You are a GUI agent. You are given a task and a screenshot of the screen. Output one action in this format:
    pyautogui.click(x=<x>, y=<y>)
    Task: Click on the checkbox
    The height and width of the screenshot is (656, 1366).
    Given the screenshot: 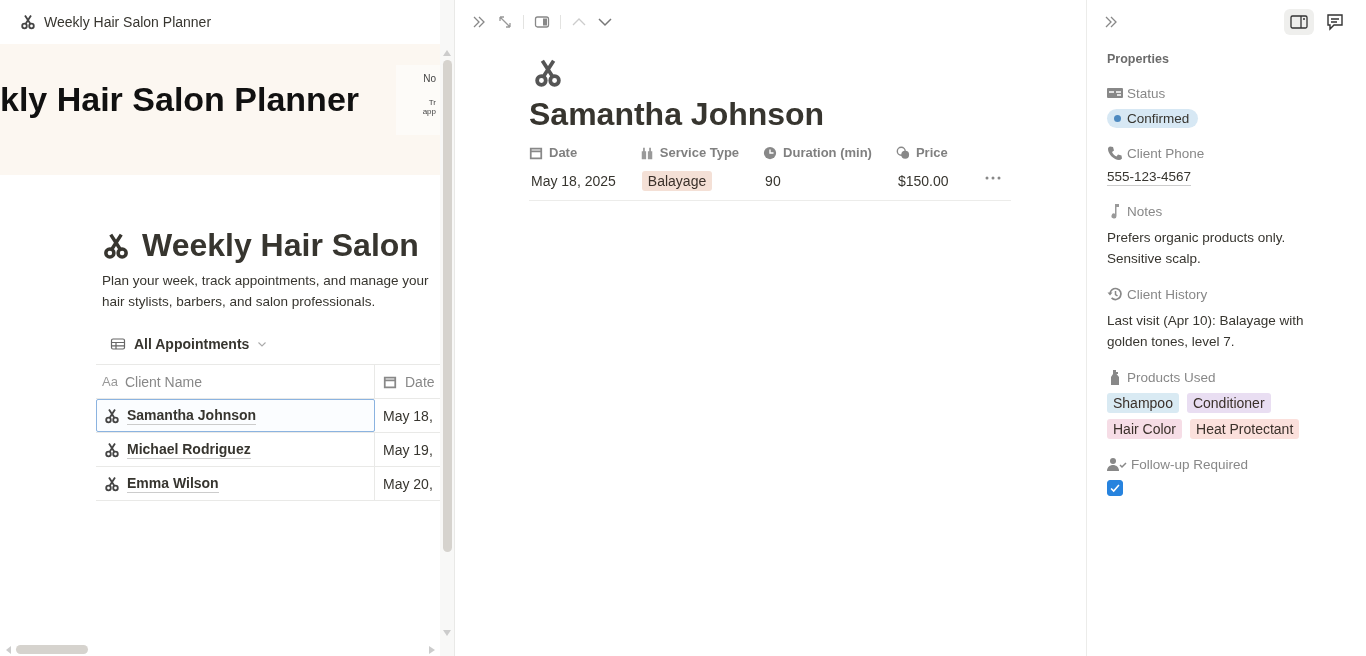 What is the action you would take?
    pyautogui.click(x=1115, y=488)
    